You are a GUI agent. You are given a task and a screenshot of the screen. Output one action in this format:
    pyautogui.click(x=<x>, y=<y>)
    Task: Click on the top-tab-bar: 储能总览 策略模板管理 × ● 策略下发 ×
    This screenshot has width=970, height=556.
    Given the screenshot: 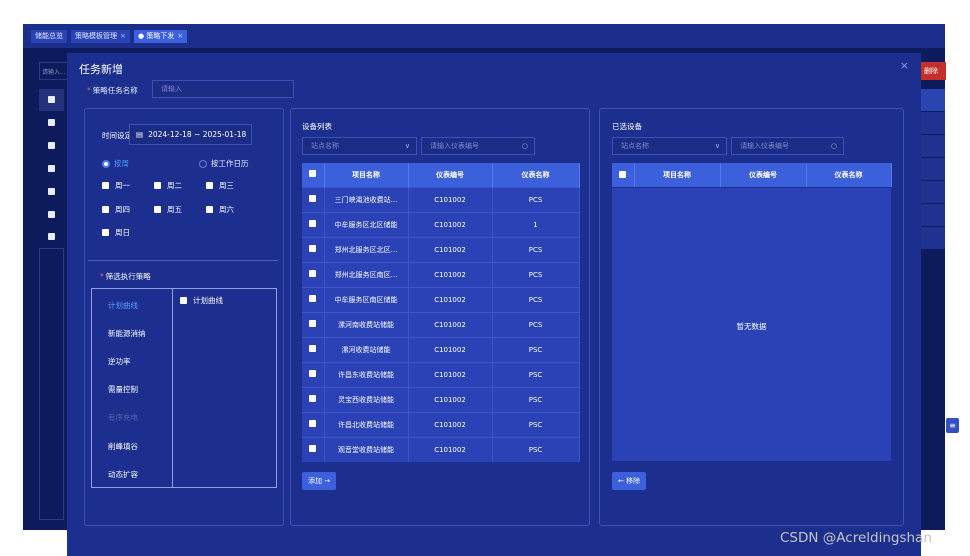 What is the action you would take?
    pyautogui.click(x=484, y=36)
    